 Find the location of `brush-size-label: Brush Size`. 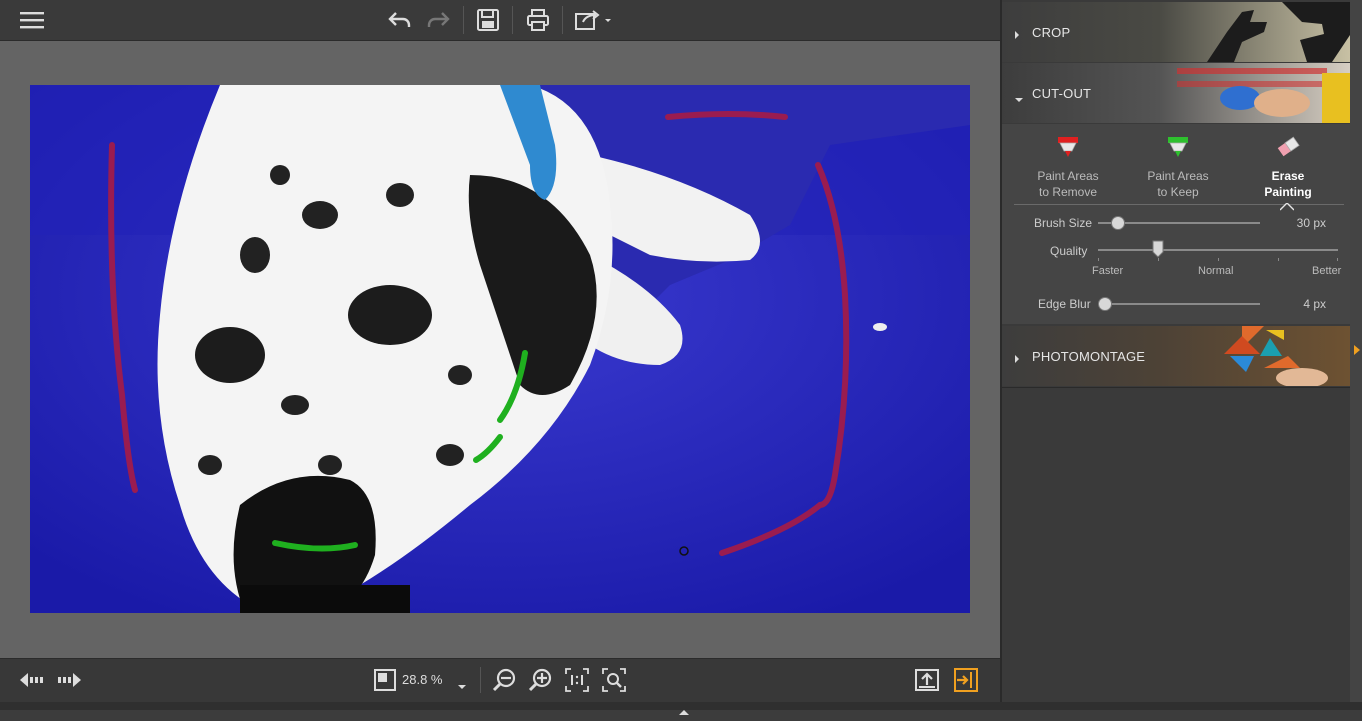

brush-size-label: Brush Size is located at coordinates (1063, 223).